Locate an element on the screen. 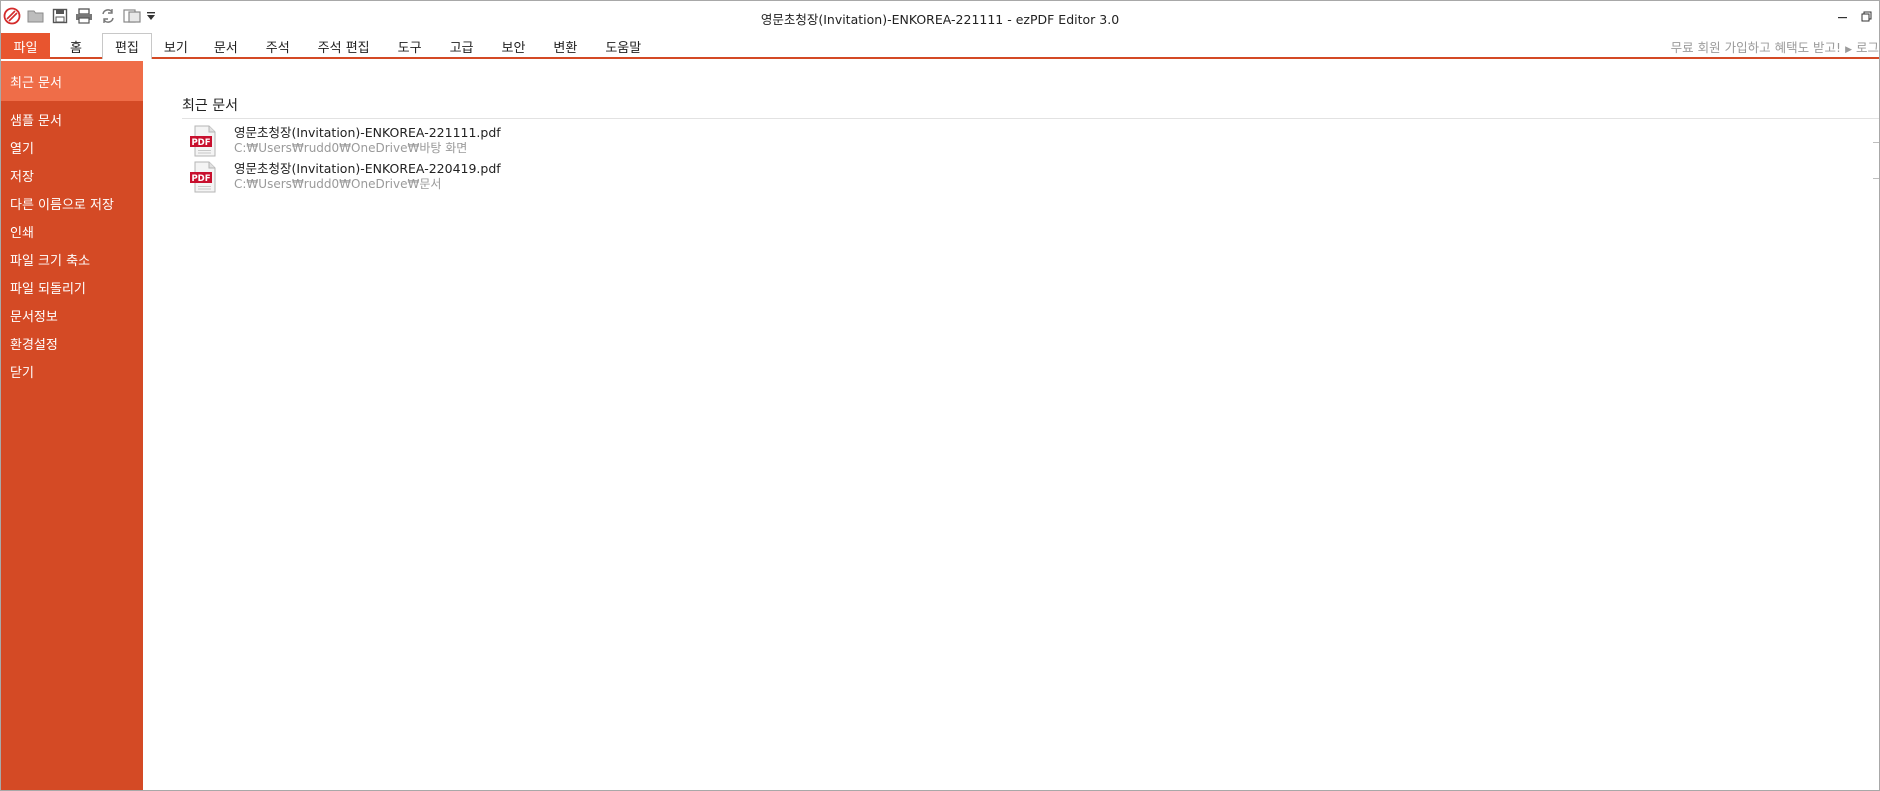  sidebar-item-reduce-size: 파일 크기 축소 is located at coordinates (72, 259).